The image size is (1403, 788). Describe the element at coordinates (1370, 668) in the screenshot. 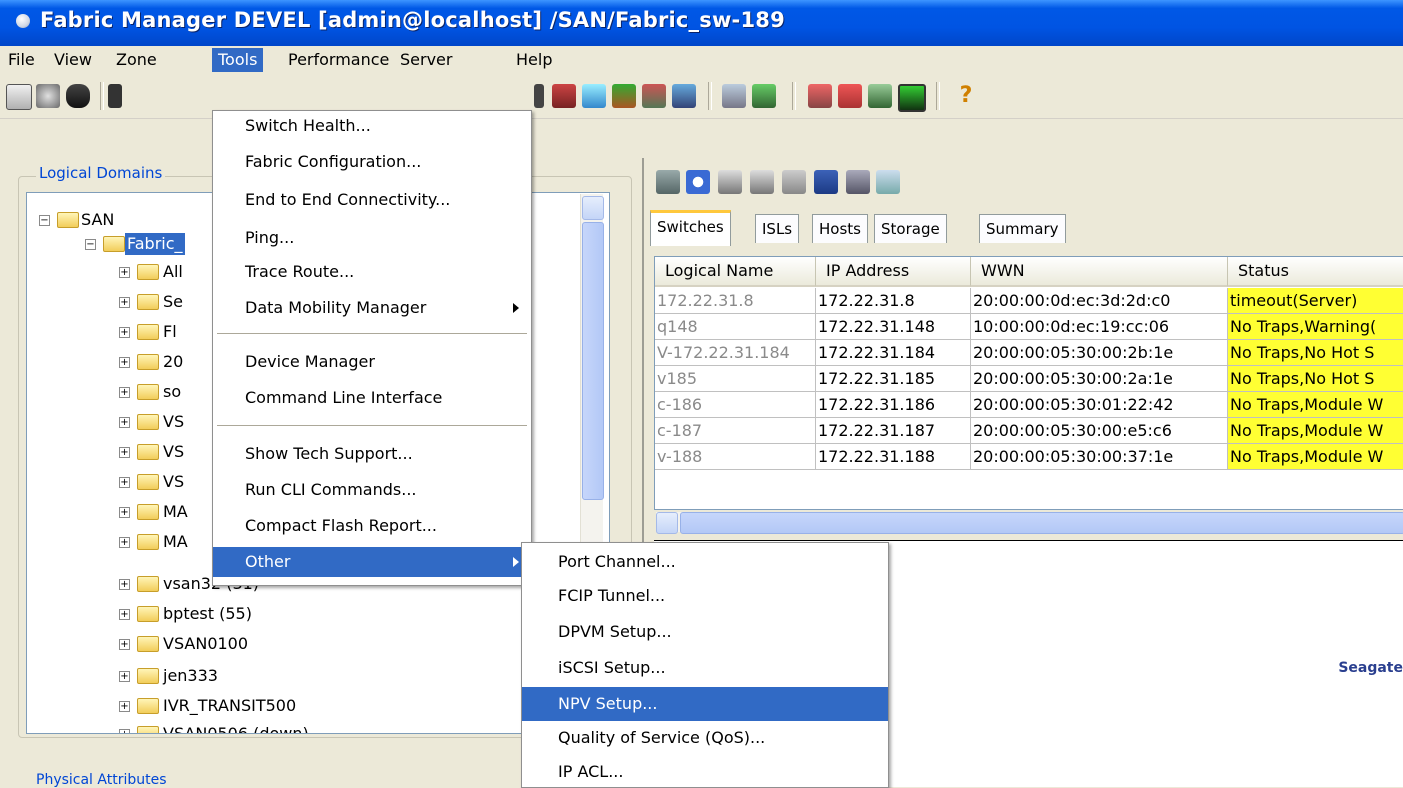

I see `device-label: Seagate` at that location.